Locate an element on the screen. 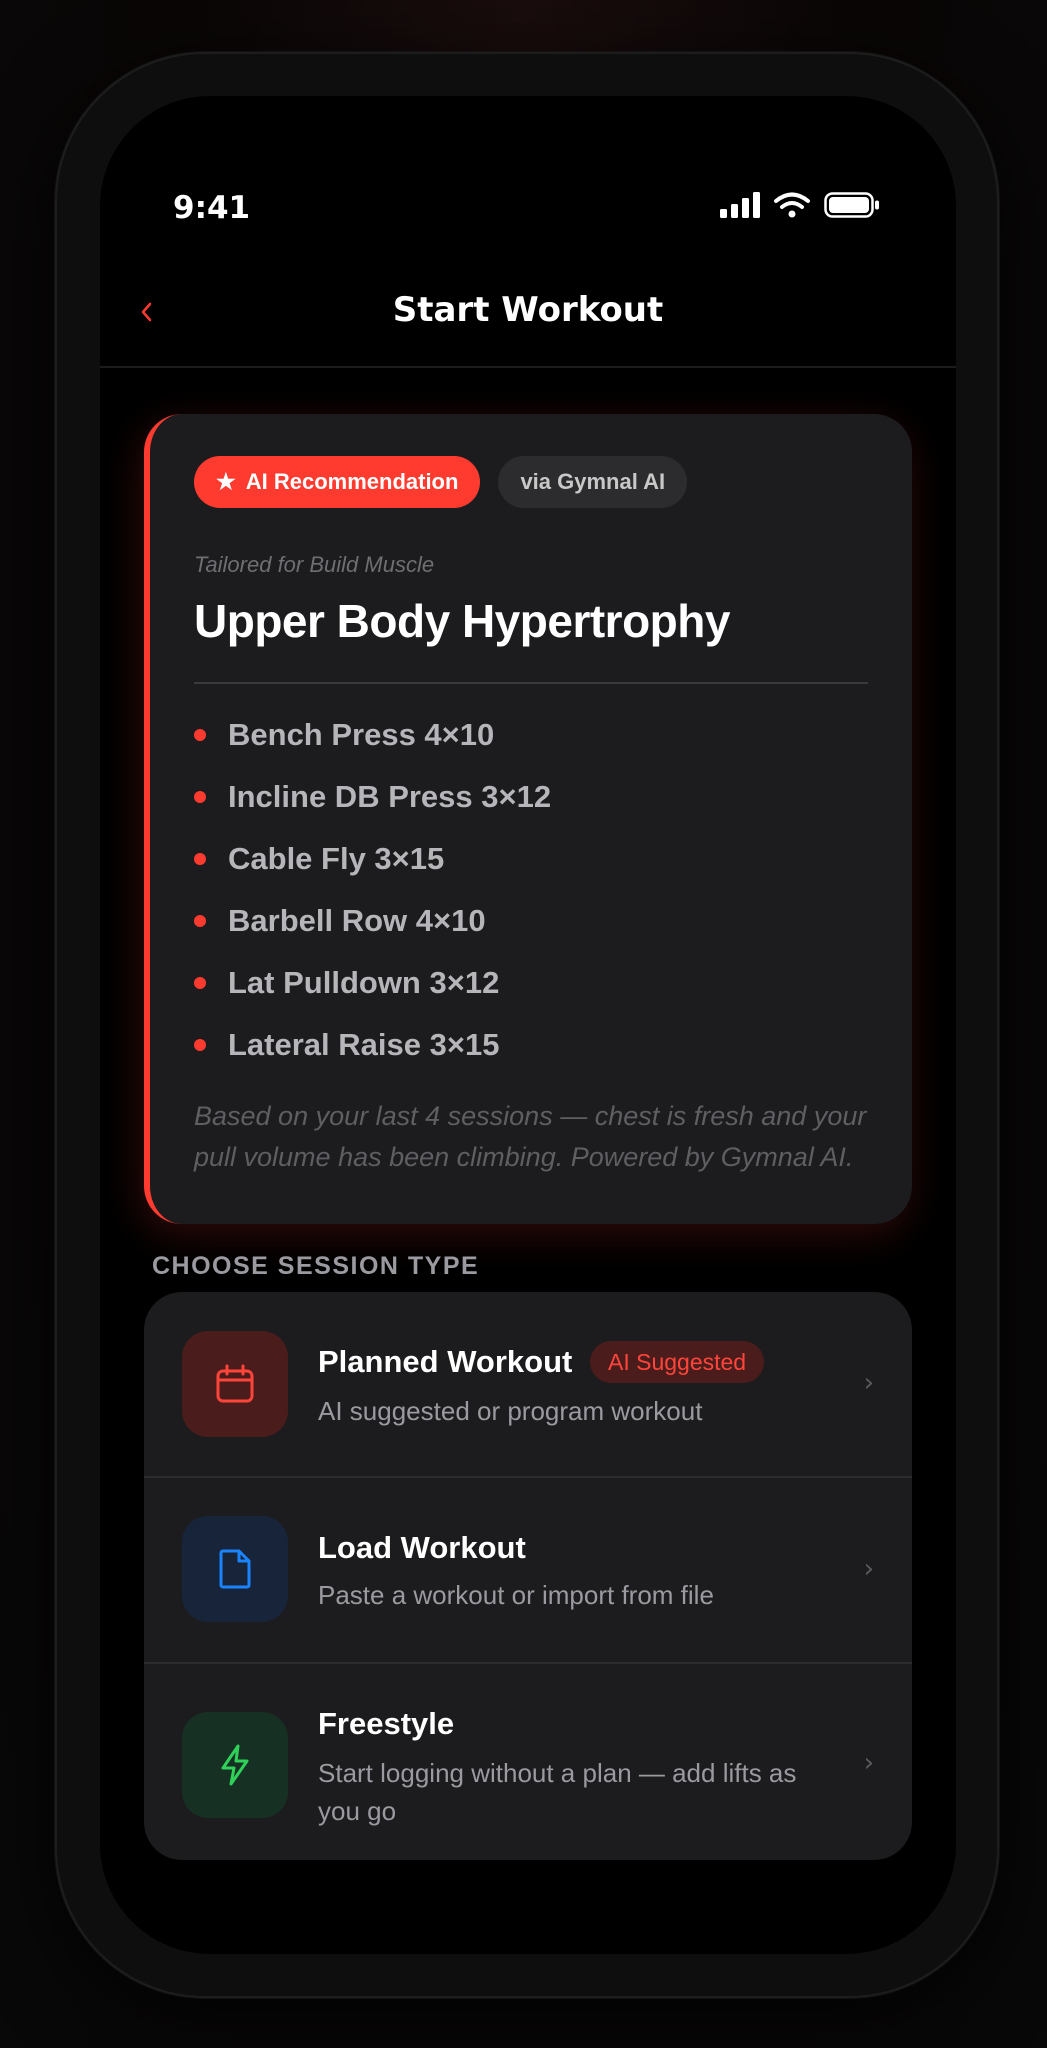 The width and height of the screenshot is (1047, 2048). exercise-label: Lateral Raise 3×15 is located at coordinates (364, 1044).